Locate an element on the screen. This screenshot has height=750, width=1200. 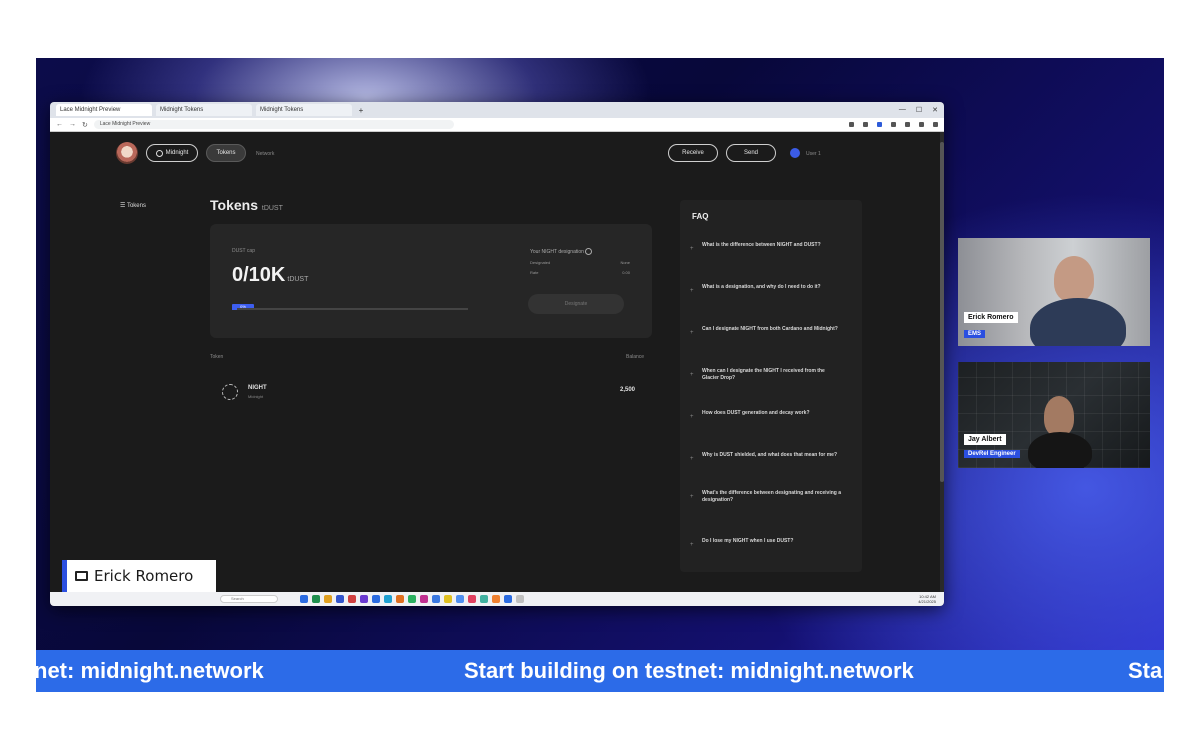
designation-title: Your NIGHT designation is located at coordinates (561, 251).